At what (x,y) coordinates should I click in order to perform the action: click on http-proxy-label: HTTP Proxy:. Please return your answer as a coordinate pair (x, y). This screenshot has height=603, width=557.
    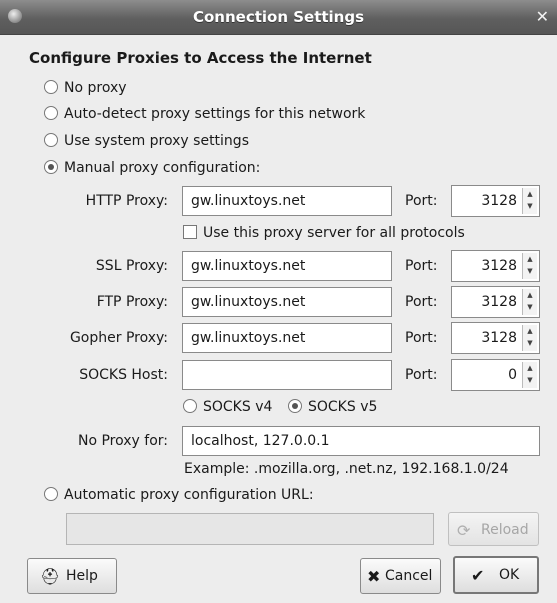
    Looking at the image, I should click on (126, 201).